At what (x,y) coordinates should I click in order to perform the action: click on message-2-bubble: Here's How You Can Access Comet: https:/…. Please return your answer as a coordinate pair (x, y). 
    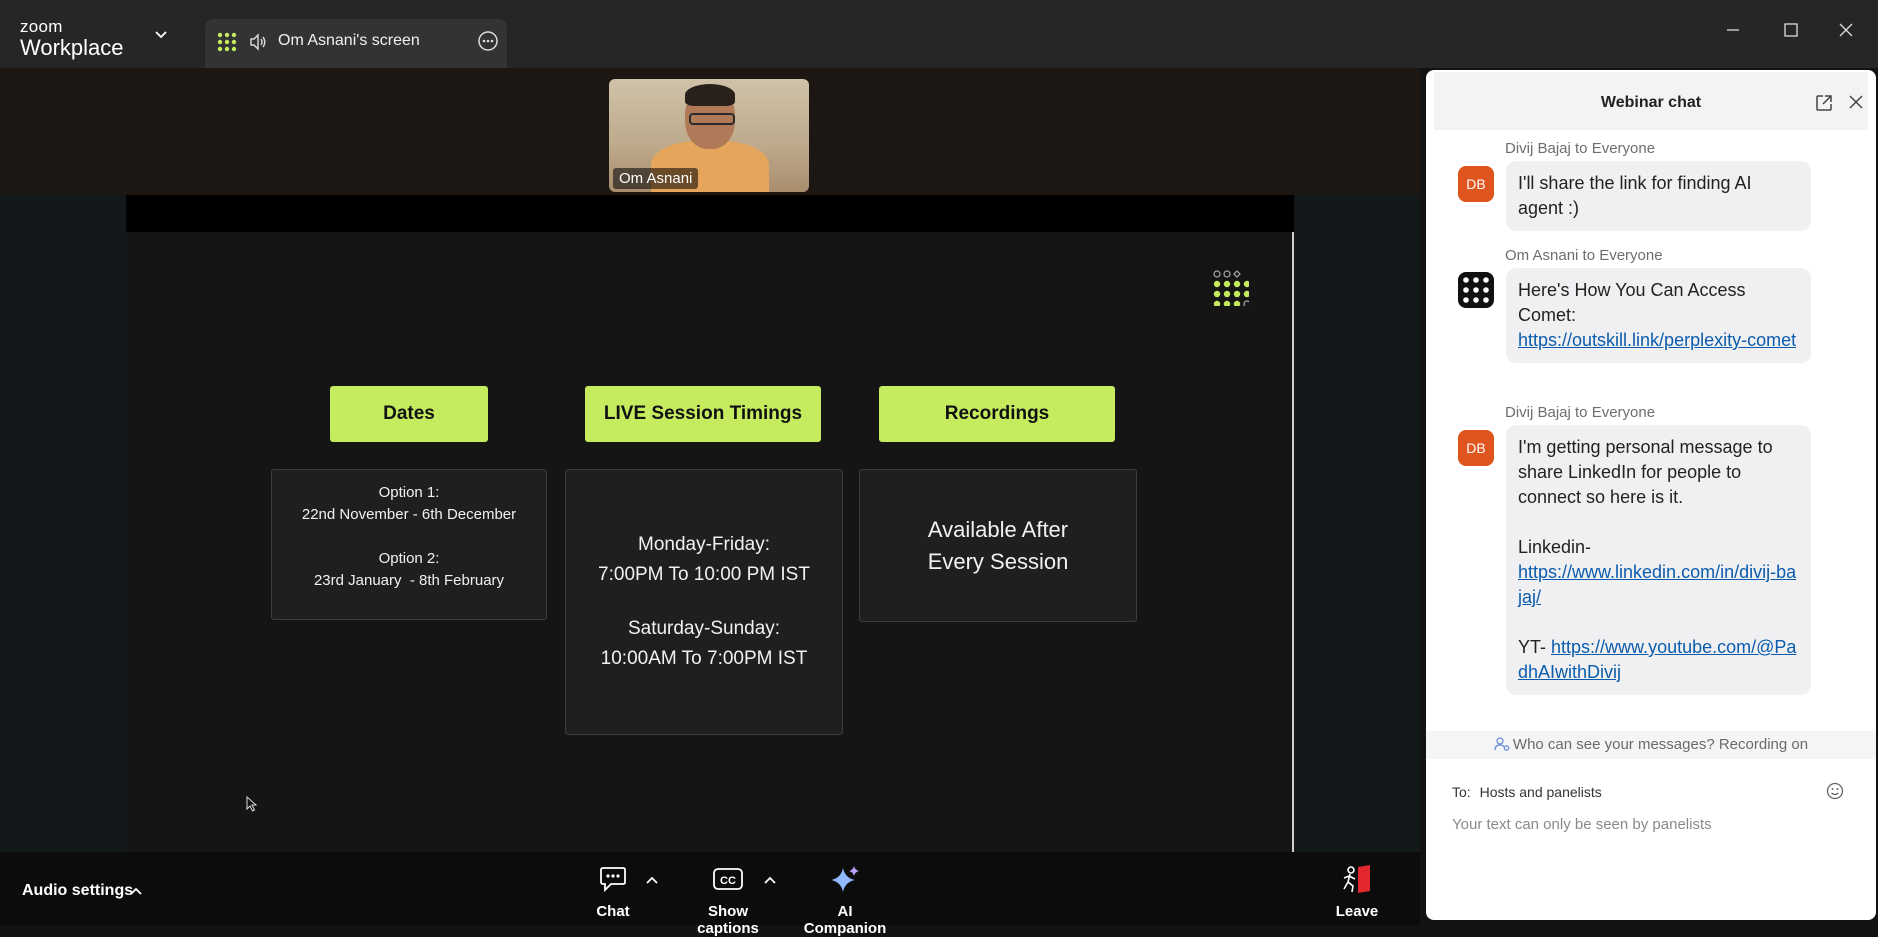
    Looking at the image, I should click on (1658, 315).